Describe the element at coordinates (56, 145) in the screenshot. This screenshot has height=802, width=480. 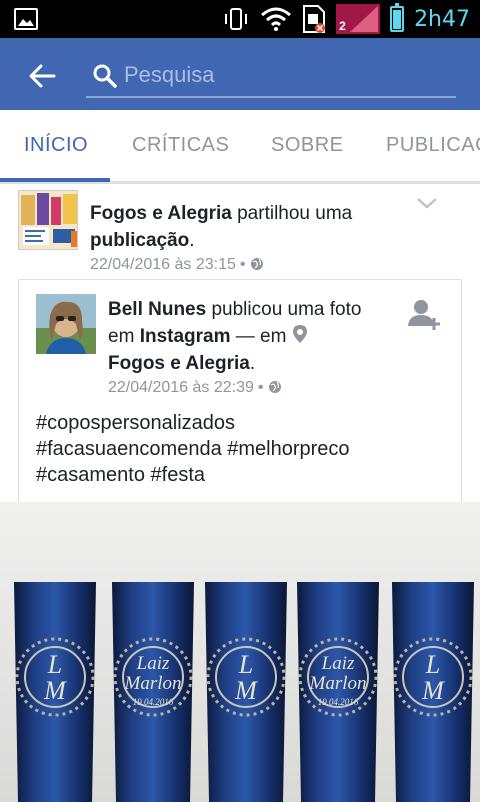
I see `tab-inicio: INÍCIO` at that location.